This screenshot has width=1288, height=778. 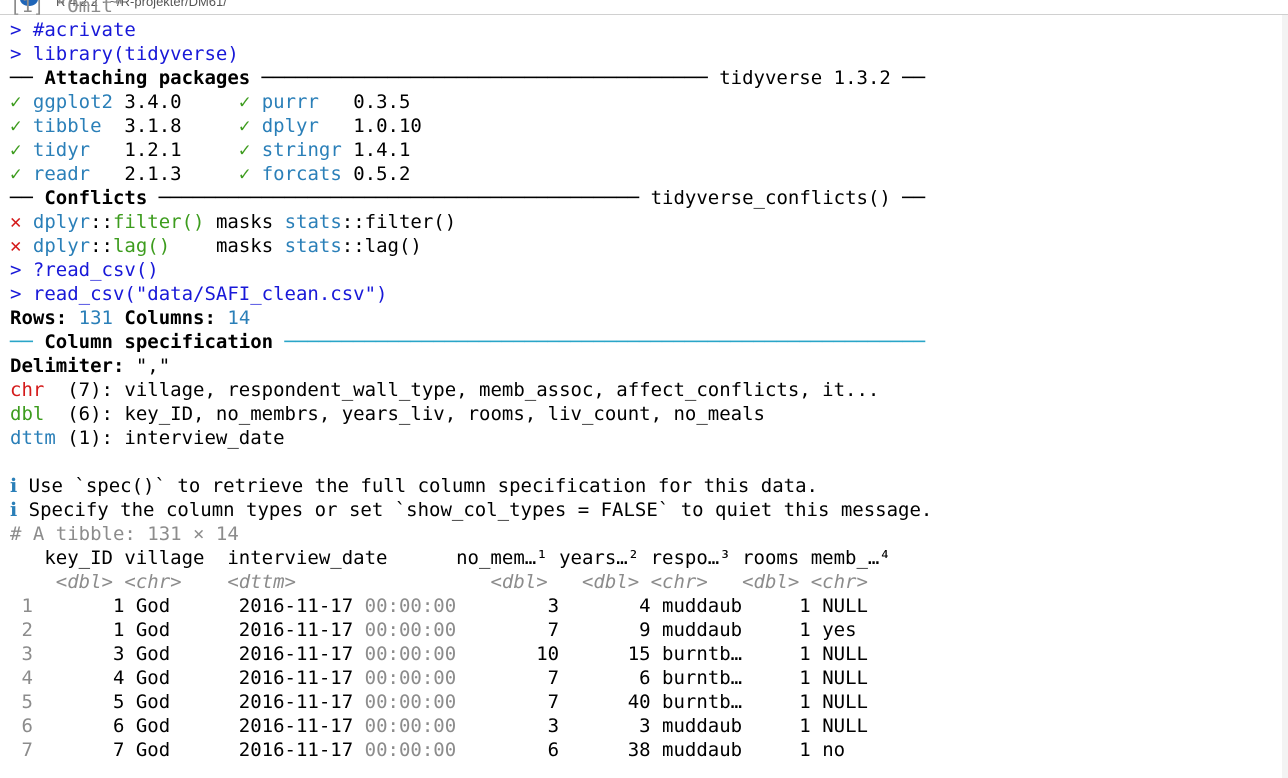 I want to click on console-text: dbl, so click(x=33, y=414).